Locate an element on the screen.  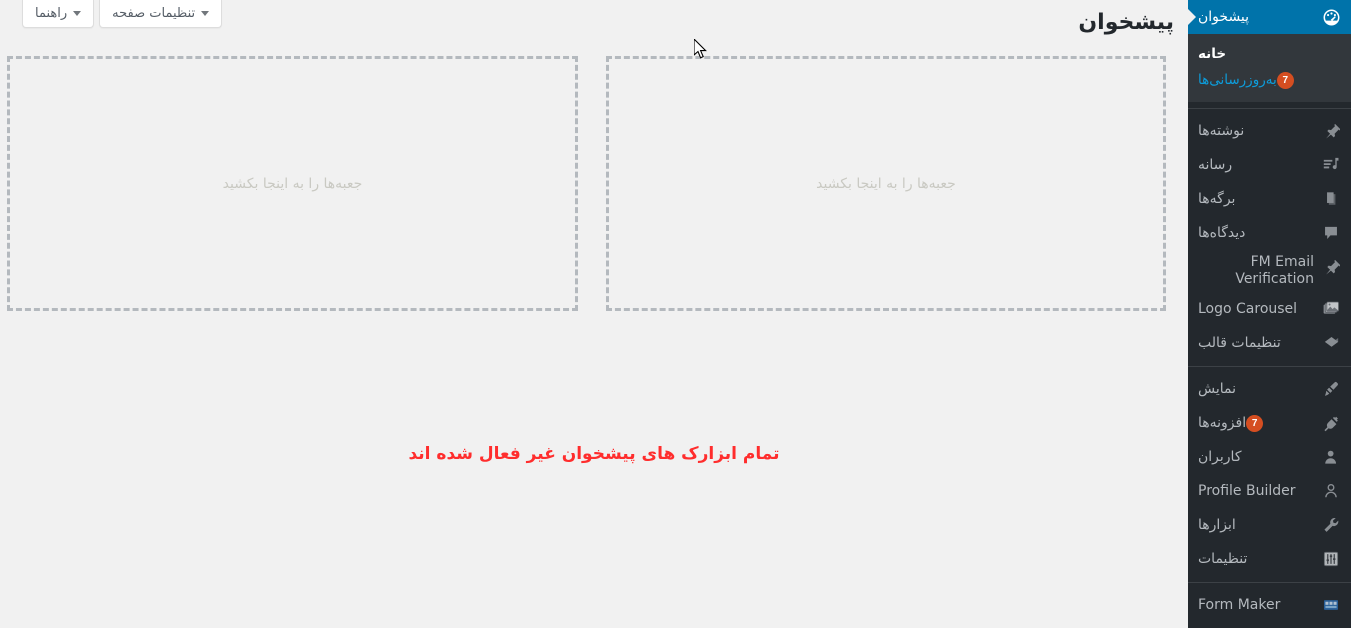
page-title: پیشخوان is located at coordinates (1126, 22).